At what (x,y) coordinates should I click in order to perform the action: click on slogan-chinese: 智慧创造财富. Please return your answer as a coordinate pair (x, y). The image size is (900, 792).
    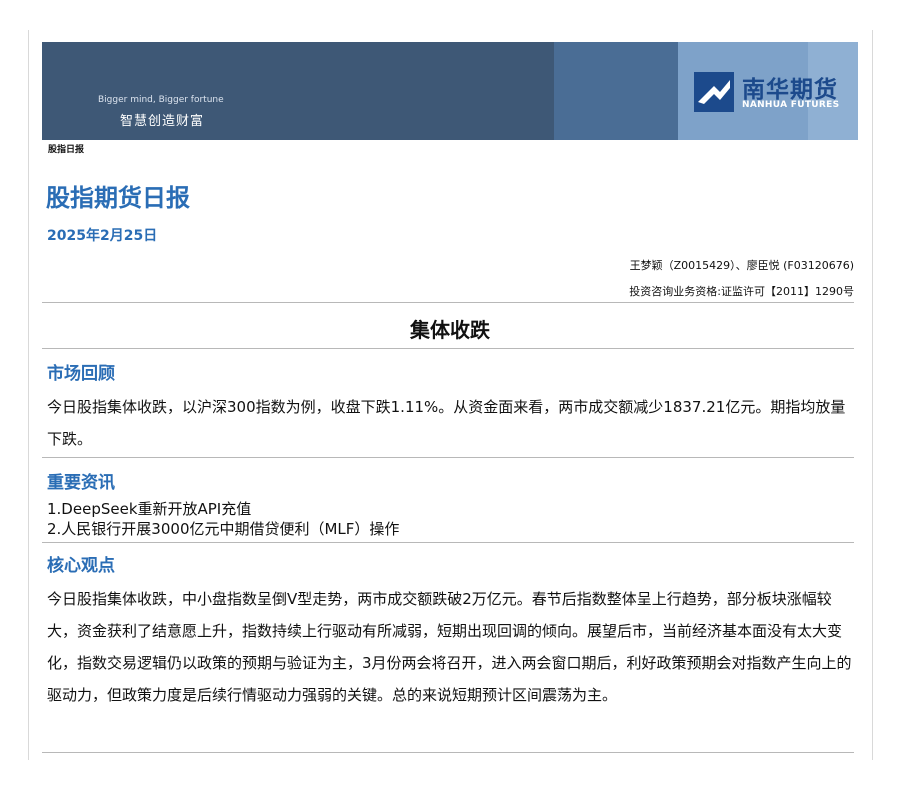
    Looking at the image, I should click on (162, 121).